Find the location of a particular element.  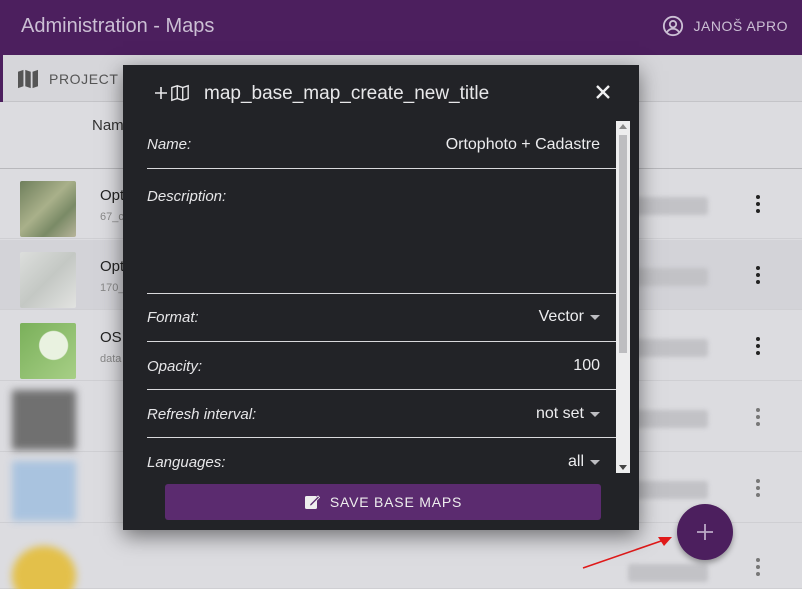

tab-projects: PROJECT is located at coordinates (66, 78).